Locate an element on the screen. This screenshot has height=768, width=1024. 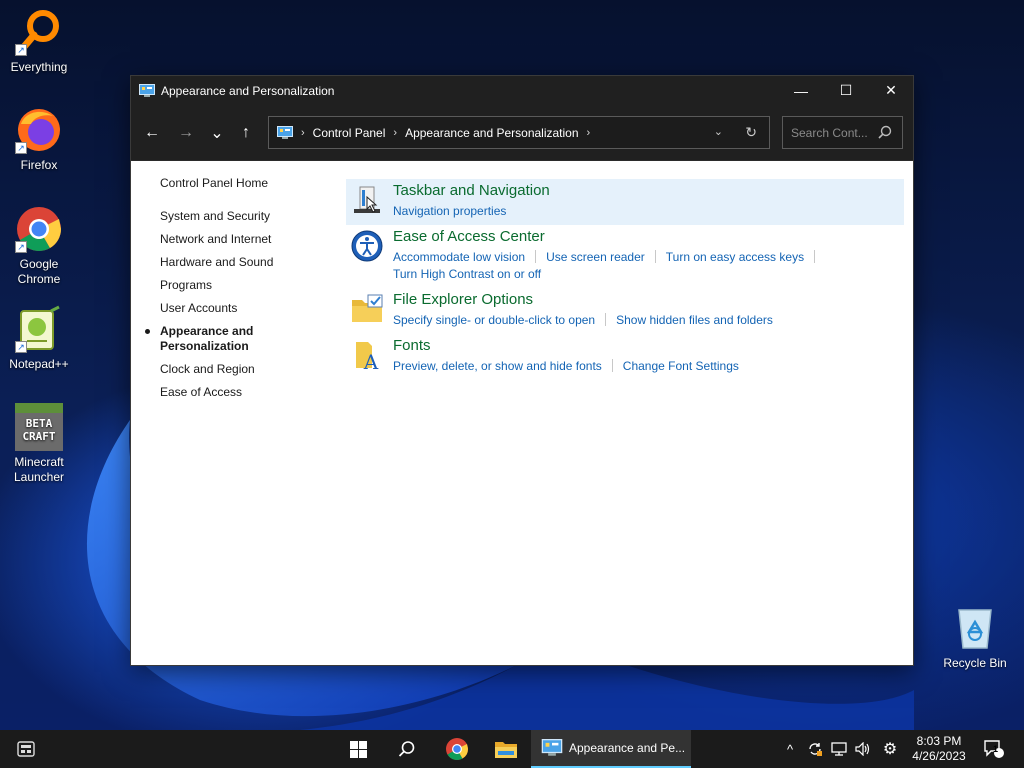
folder-icon is located at coordinates (506, 750).